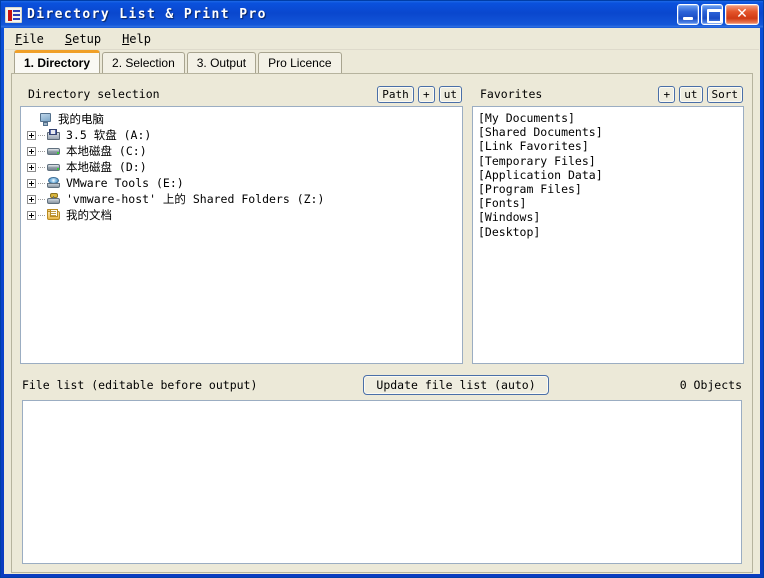 The width and height of the screenshot is (764, 578). Describe the element at coordinates (610, 146) in the screenshot. I see `list-item: [Link Favorites]` at that location.